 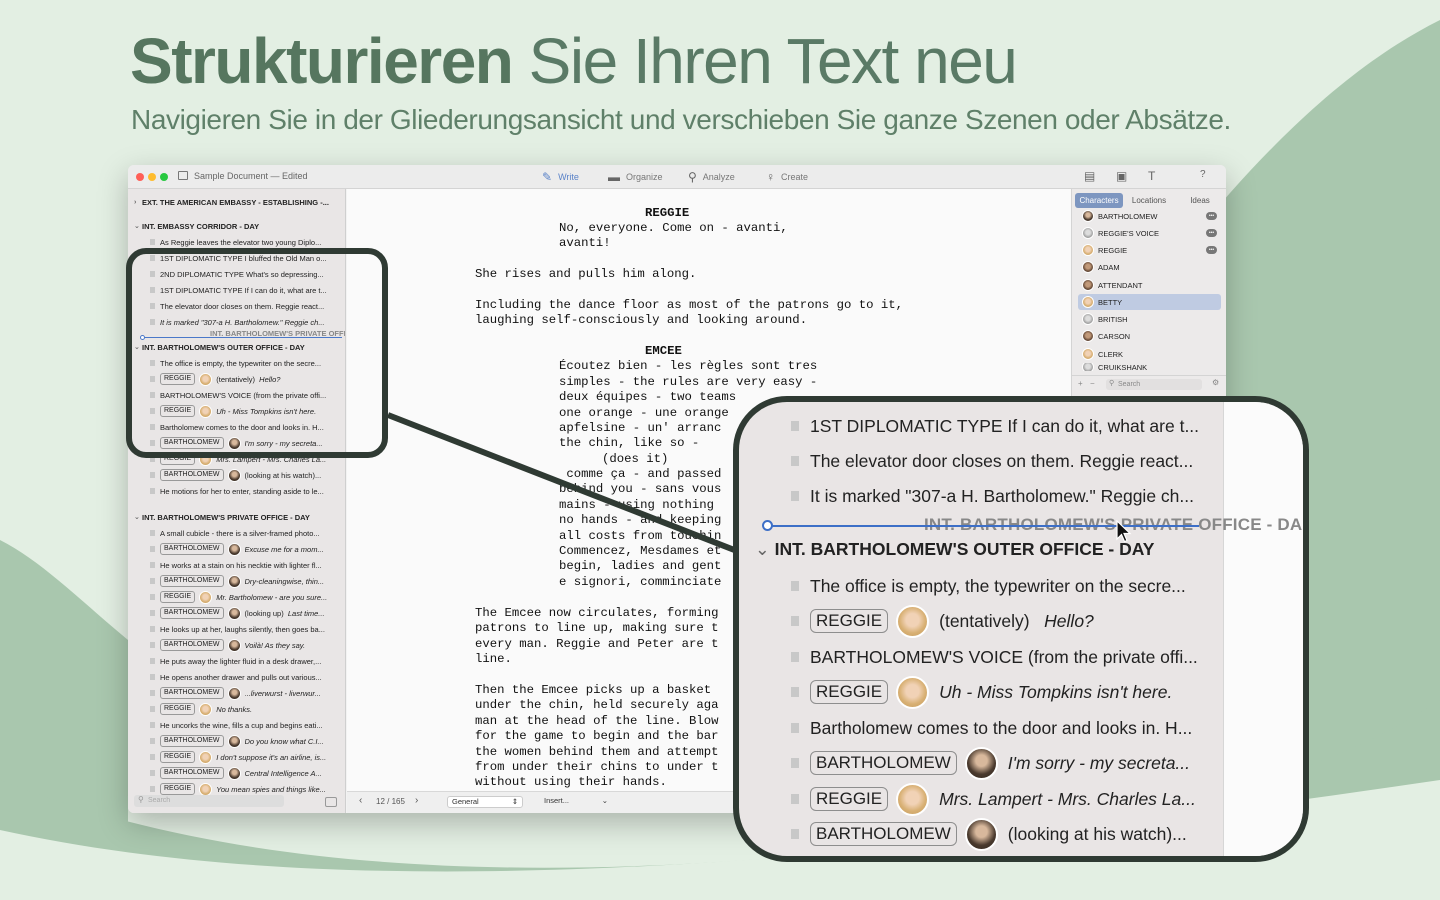 What do you see at coordinates (1124, 531) in the screenshot?
I see `mouse-cursor-icon` at bounding box center [1124, 531].